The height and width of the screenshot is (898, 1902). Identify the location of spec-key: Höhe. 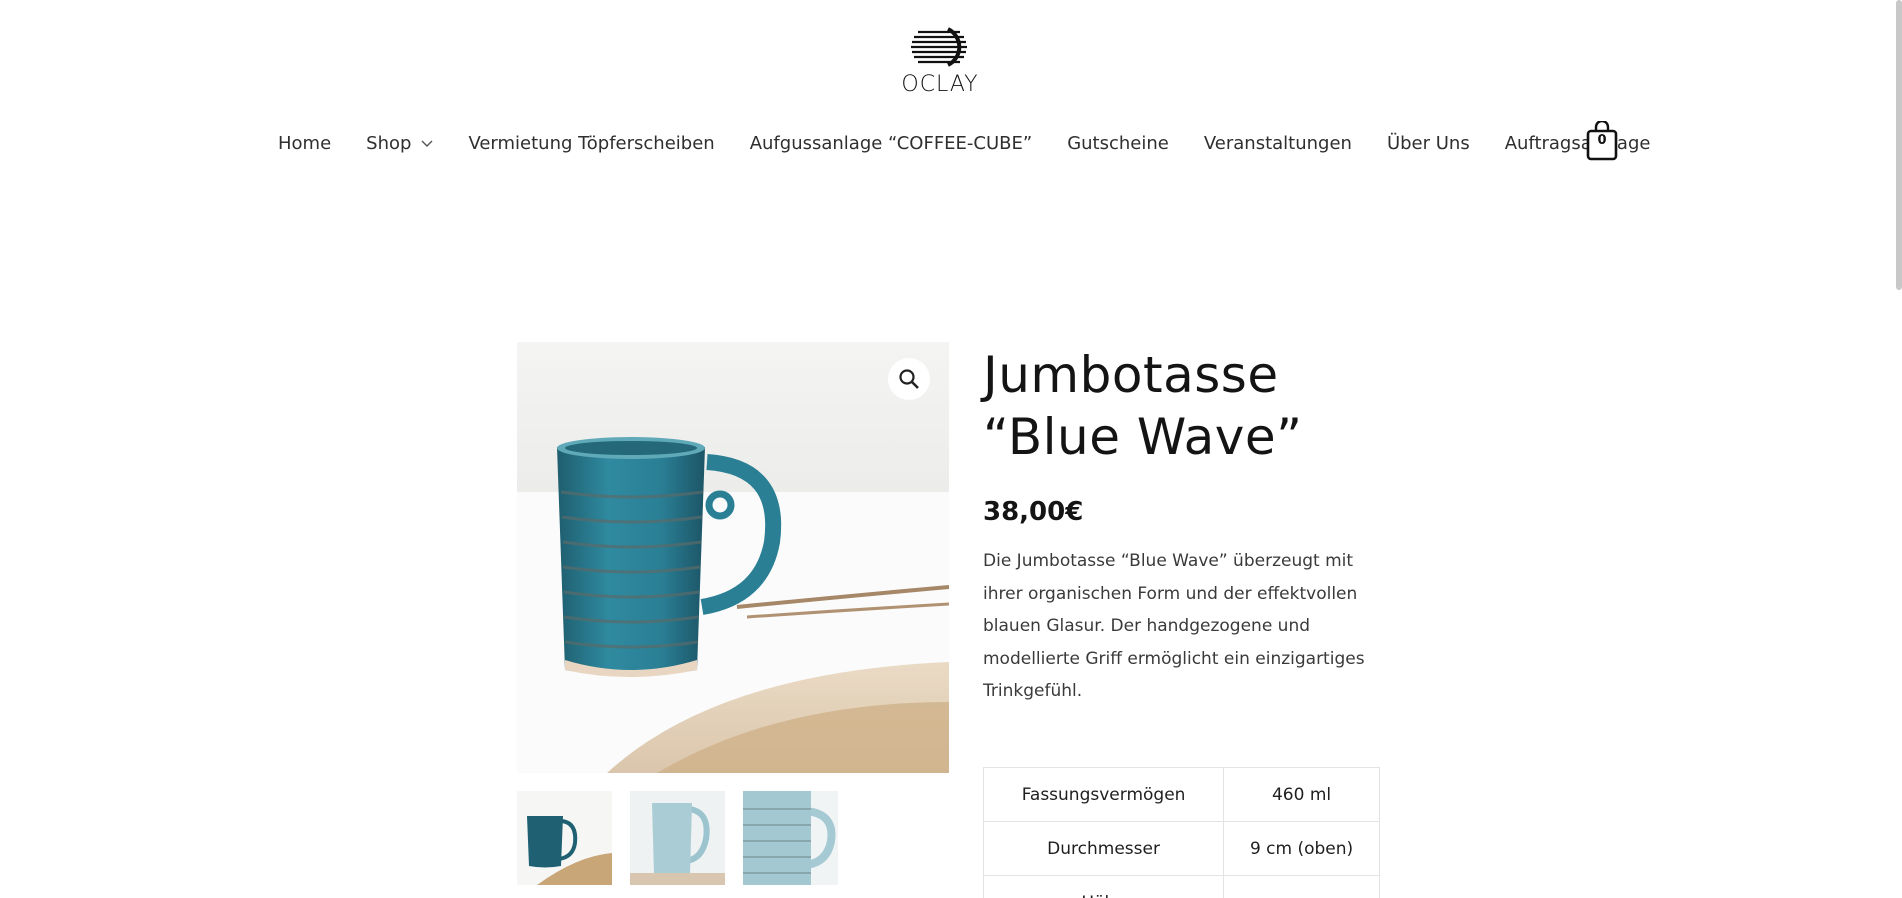
(1103, 886).